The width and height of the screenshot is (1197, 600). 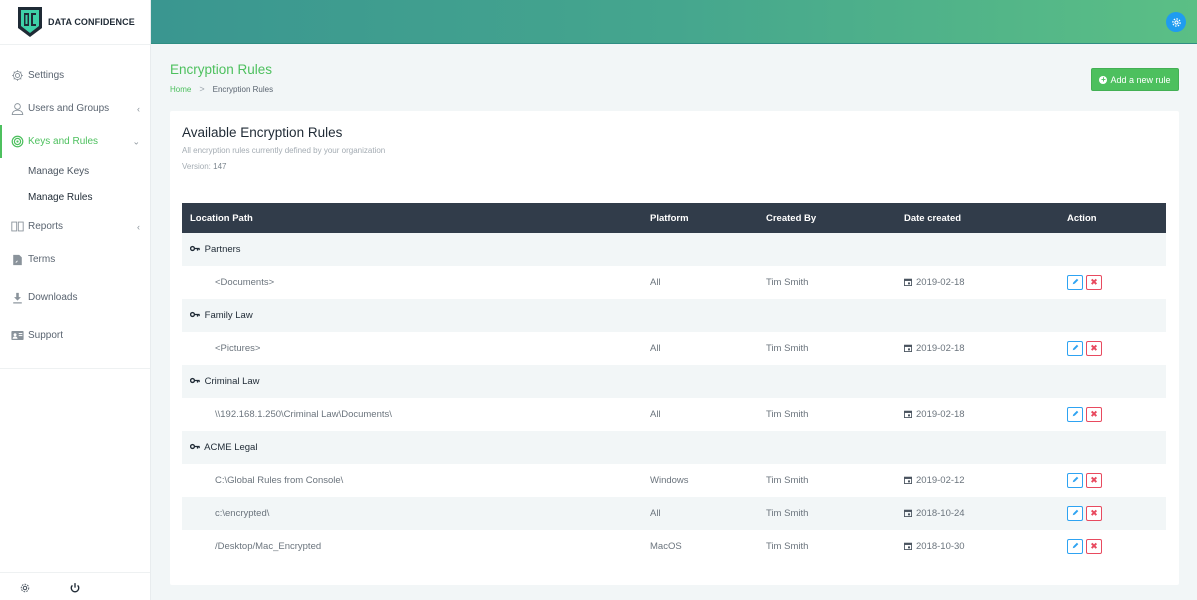 What do you see at coordinates (940, 513) in the screenshot?
I see `date-value: 2018-10-24` at bounding box center [940, 513].